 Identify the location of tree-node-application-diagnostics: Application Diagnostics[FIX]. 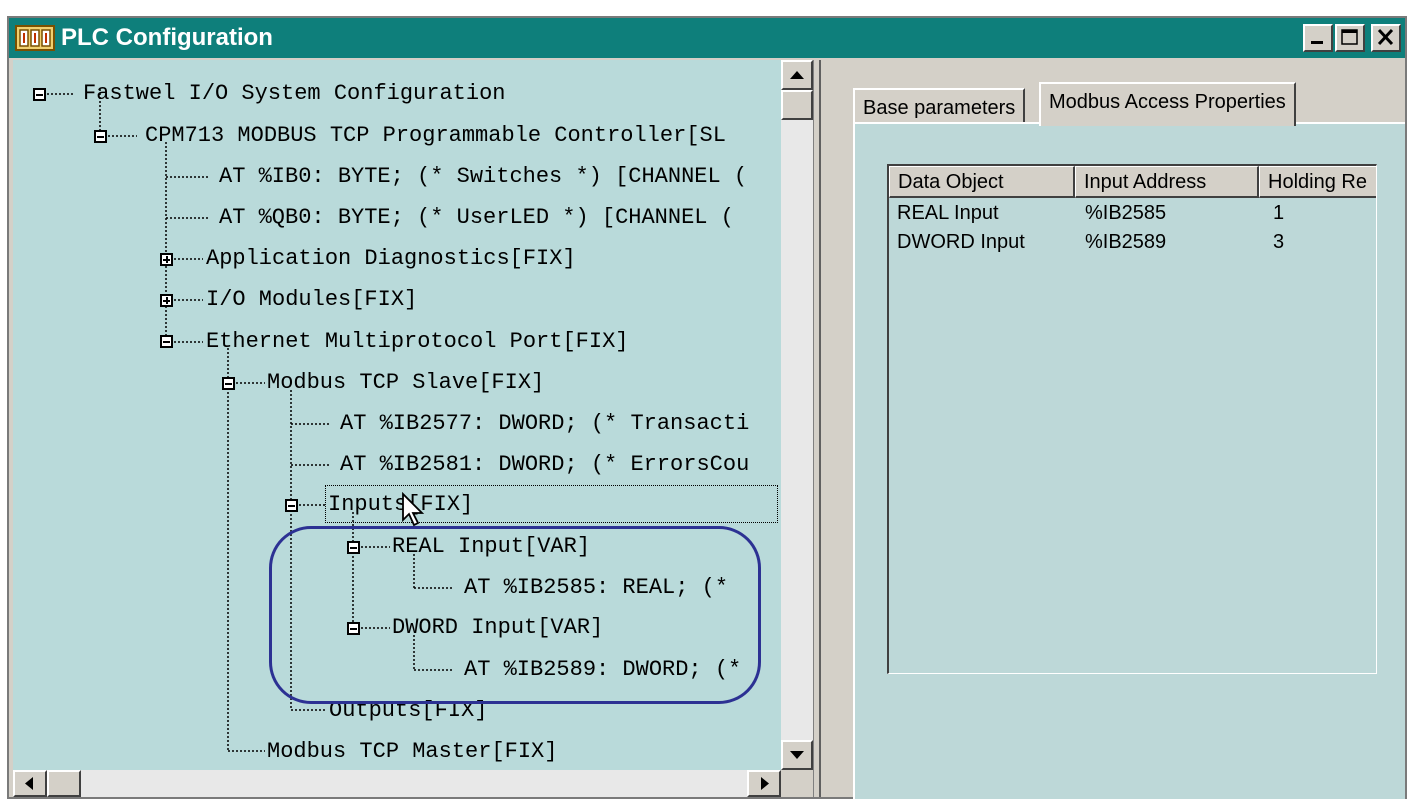
(391, 259).